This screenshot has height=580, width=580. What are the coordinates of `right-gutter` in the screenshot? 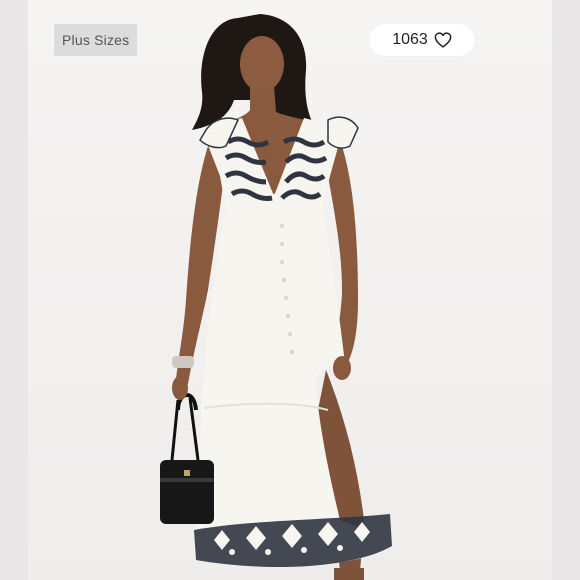 It's located at (566, 290).